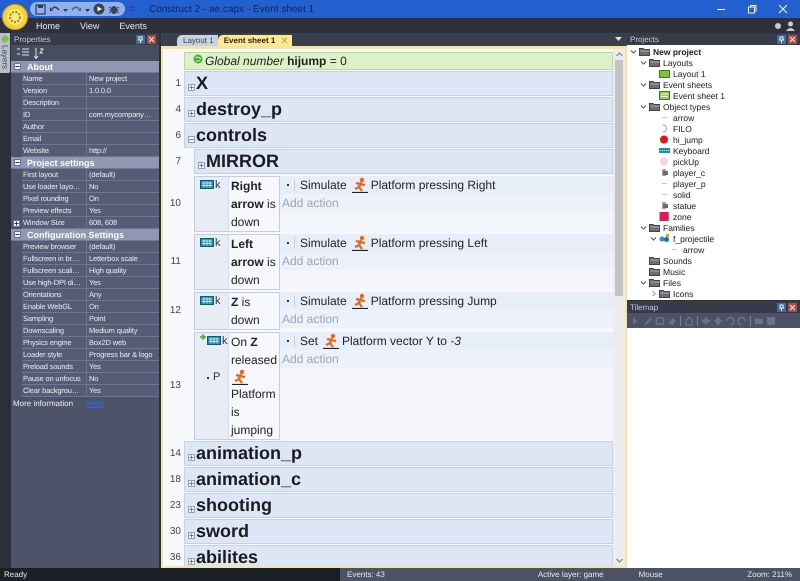 This screenshot has width=800, height=581. What do you see at coordinates (40, 9) in the screenshot?
I see `save-icon` at bounding box center [40, 9].